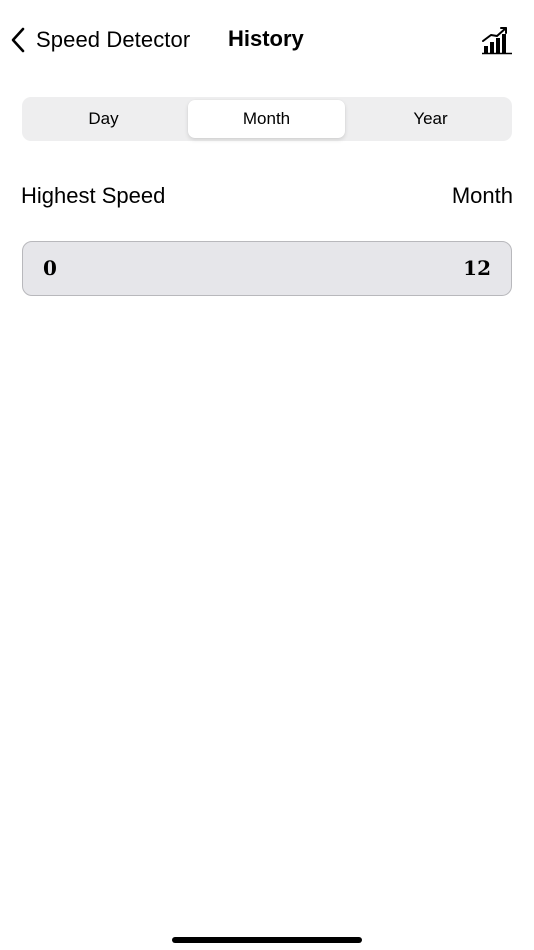  What do you see at coordinates (113, 39) in the screenshot?
I see `back-button-label: Speed Detector` at bounding box center [113, 39].